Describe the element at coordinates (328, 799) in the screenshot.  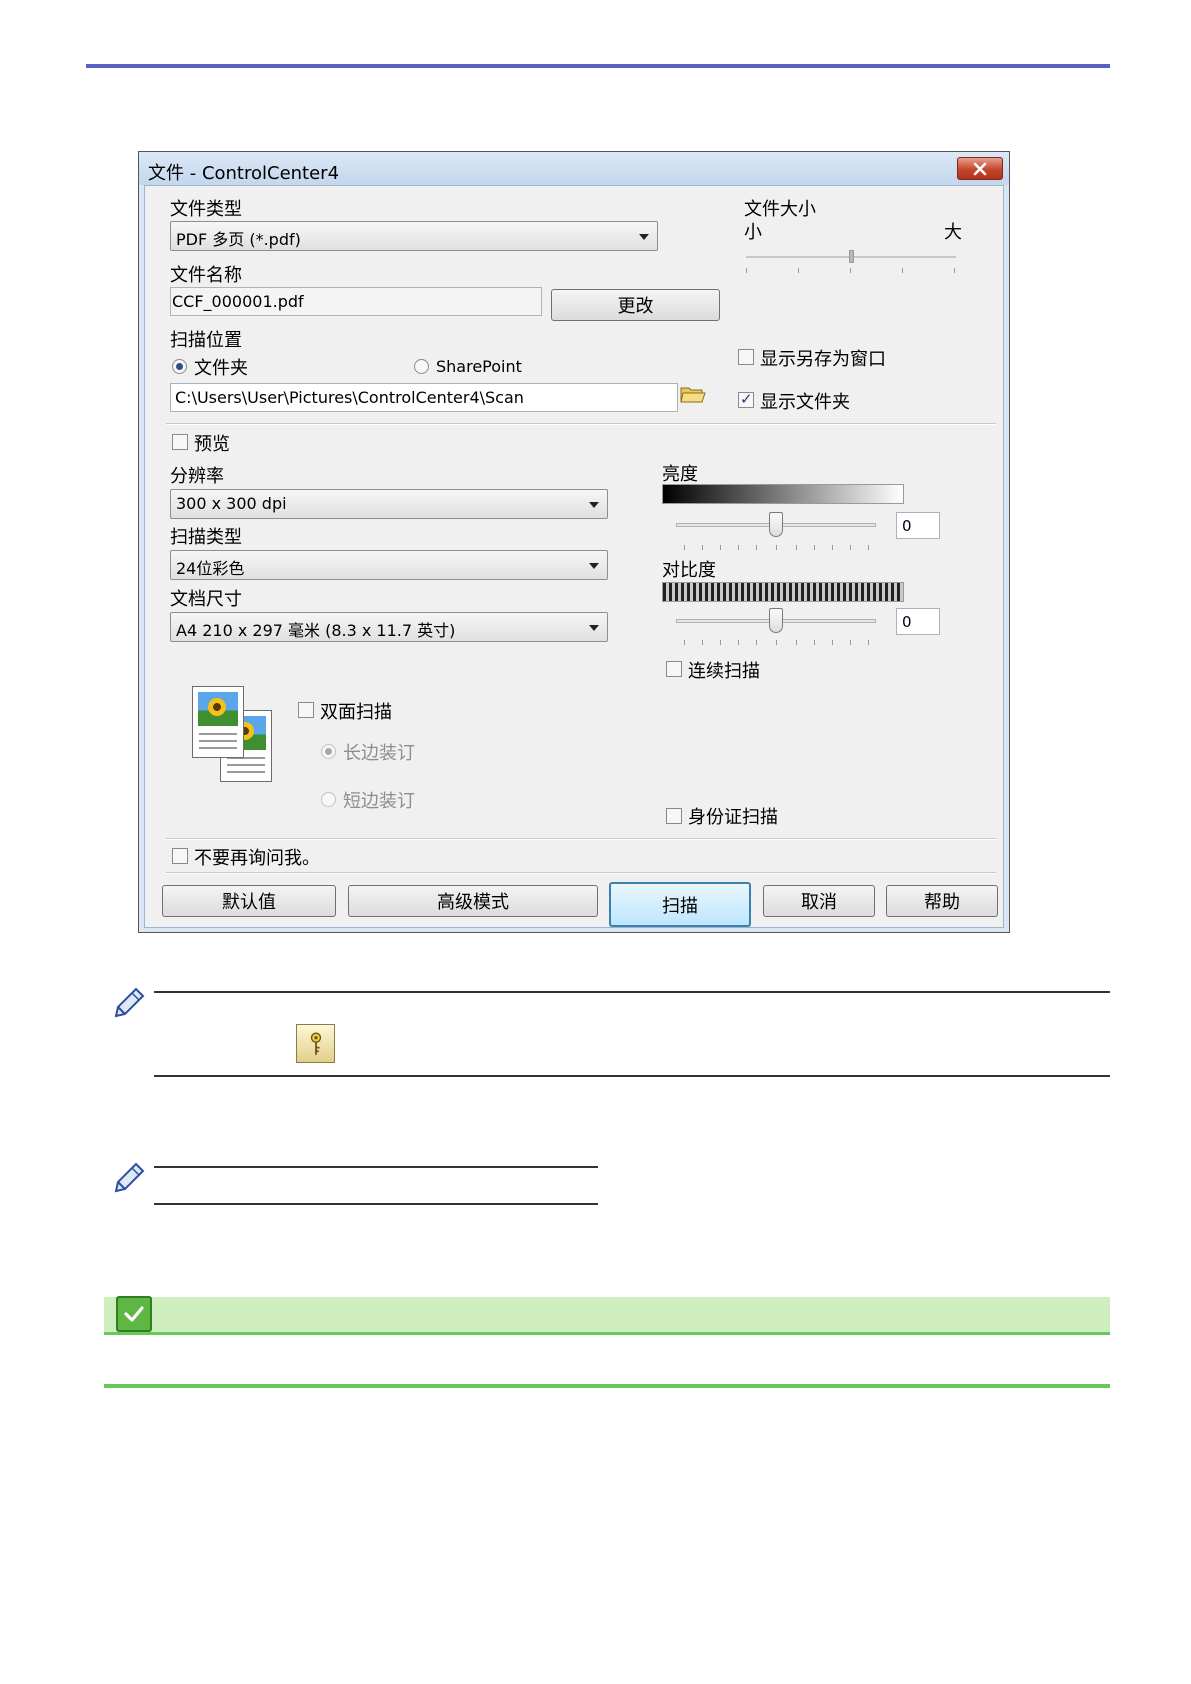
I see `short-edge-binding-radio` at that location.